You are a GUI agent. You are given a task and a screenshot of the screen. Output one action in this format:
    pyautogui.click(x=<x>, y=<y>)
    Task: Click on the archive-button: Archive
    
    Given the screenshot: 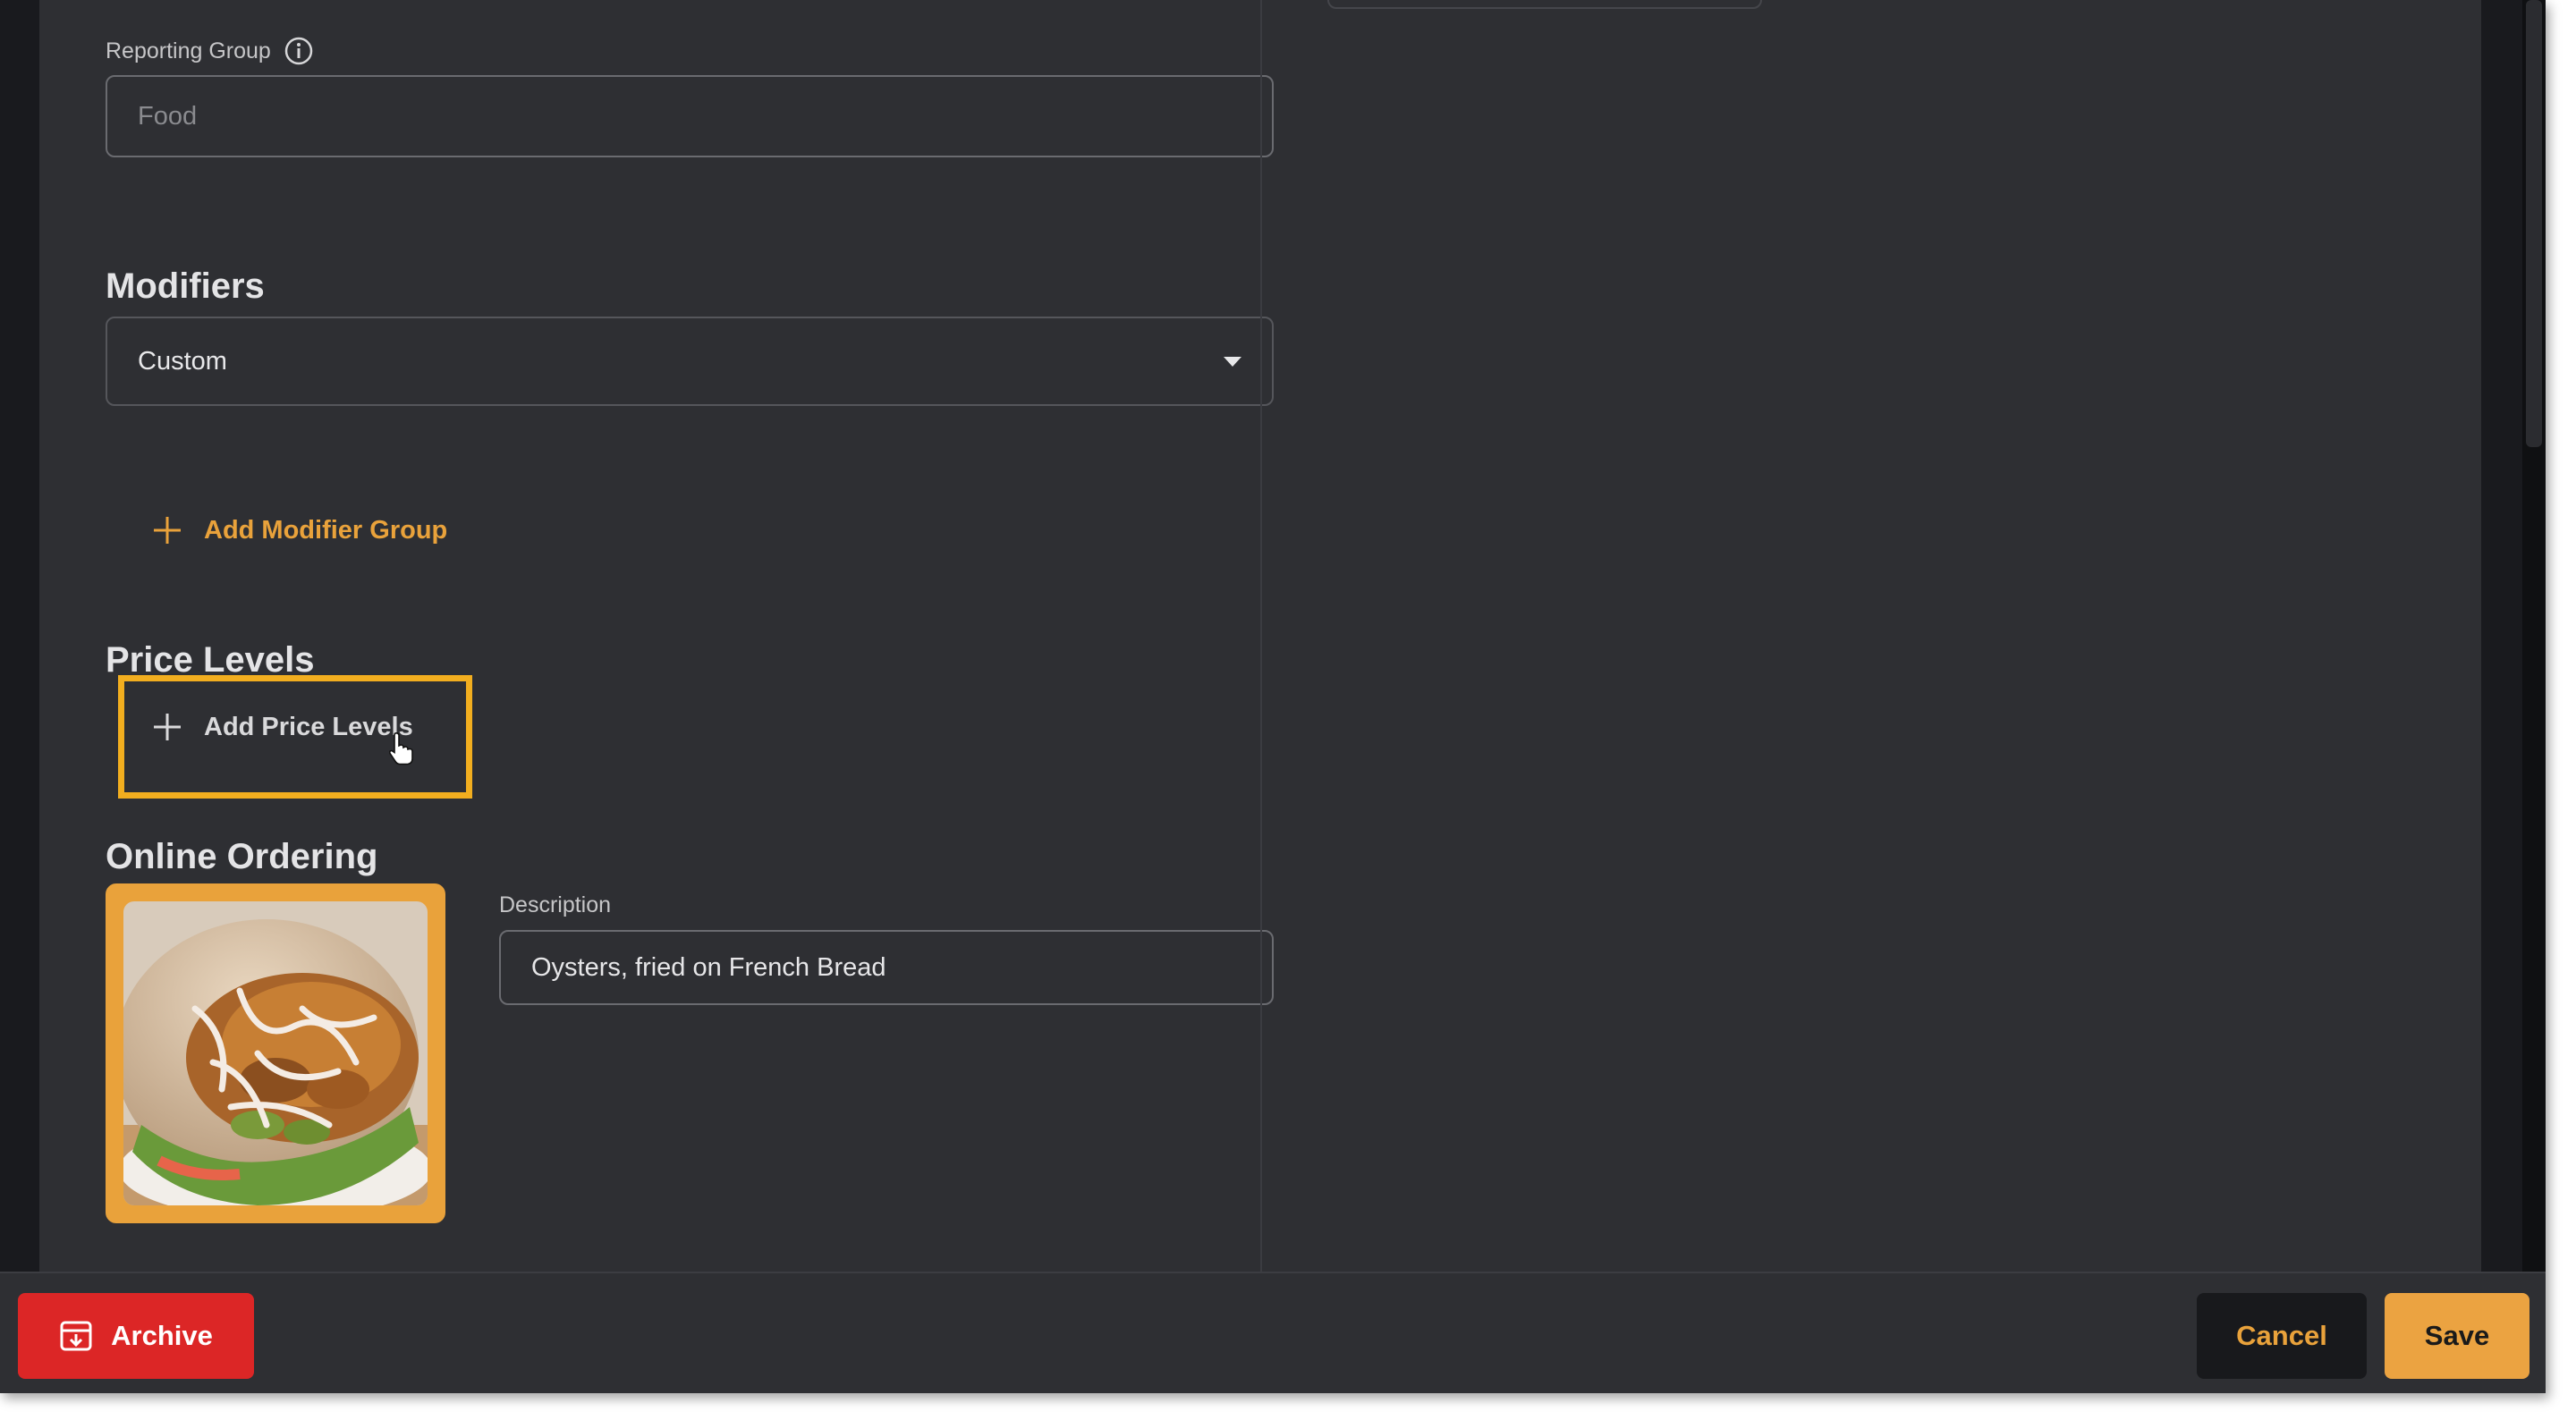 What is the action you would take?
    pyautogui.click(x=136, y=1336)
    